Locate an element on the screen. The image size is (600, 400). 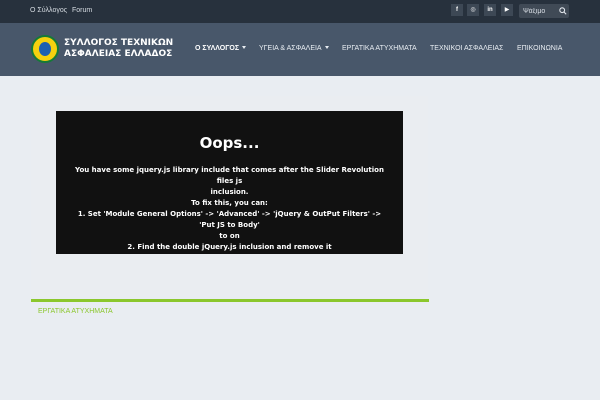
section-divider is located at coordinates (230, 300).